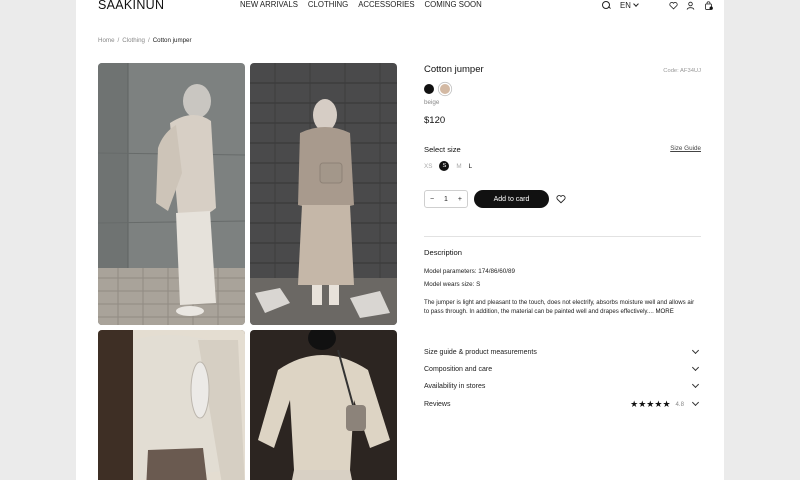 This screenshot has height=480, width=800. Describe the element at coordinates (562, 404) in the screenshot. I see `accordion-reviews: Reviews ★★★★★ 4.8` at that location.